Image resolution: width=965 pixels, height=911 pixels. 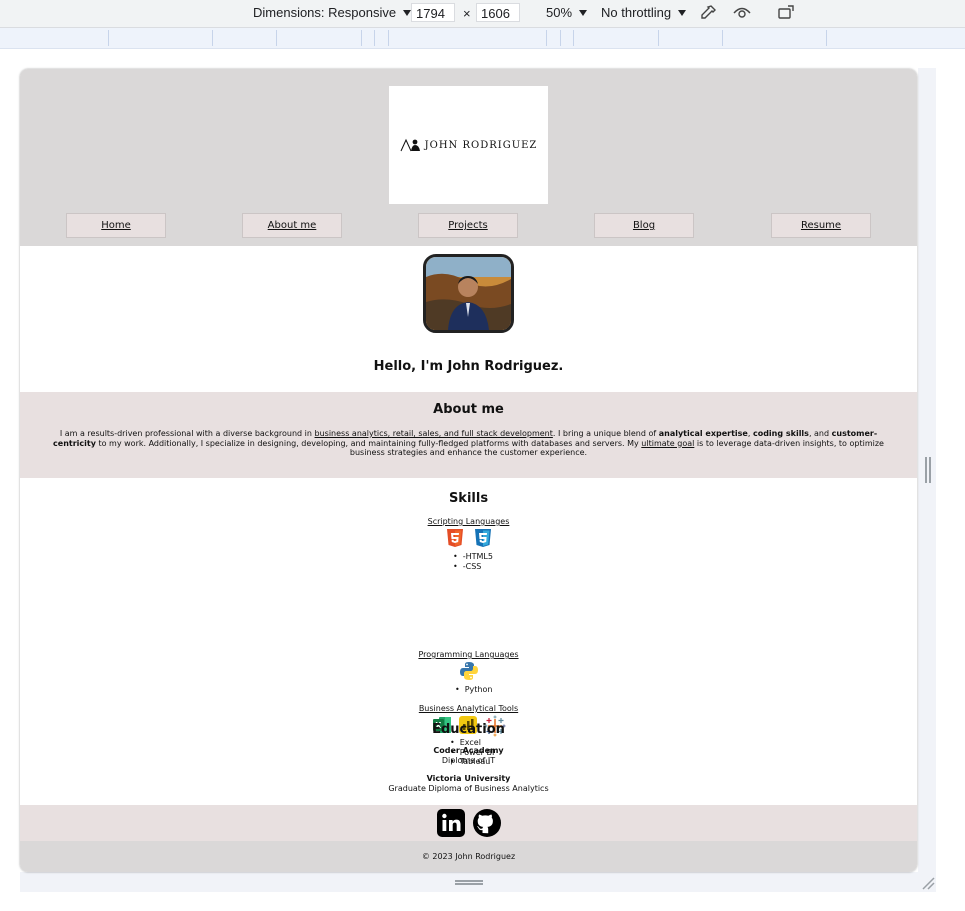 I want to click on times-sign: ×, so click(x=467, y=13).